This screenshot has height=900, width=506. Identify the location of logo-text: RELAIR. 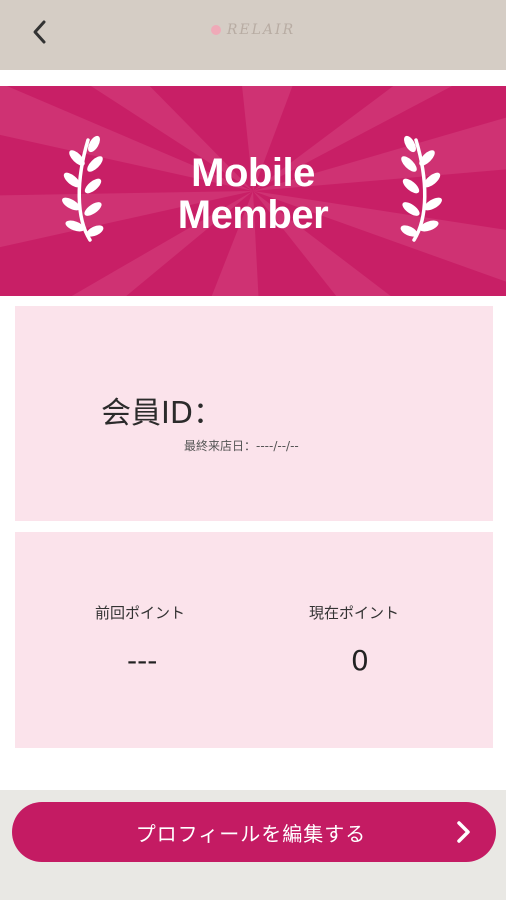
(261, 30).